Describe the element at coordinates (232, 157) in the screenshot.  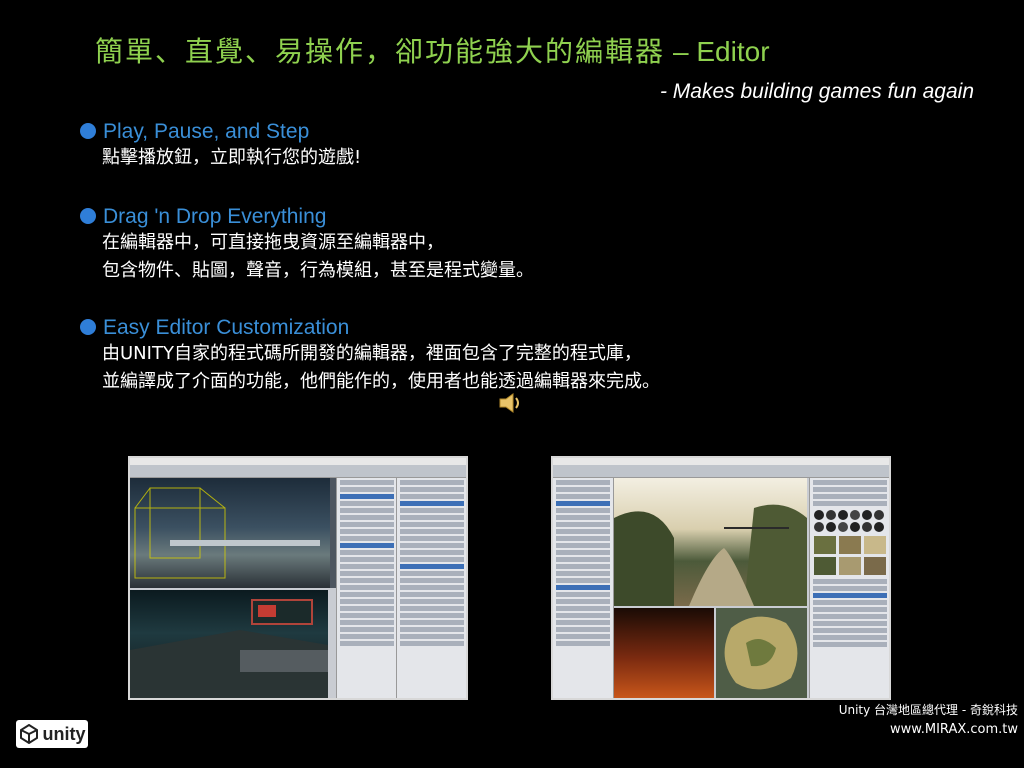
I see `bullet-text: 點擊播放鈕，立即執行您的遊戲!` at that location.